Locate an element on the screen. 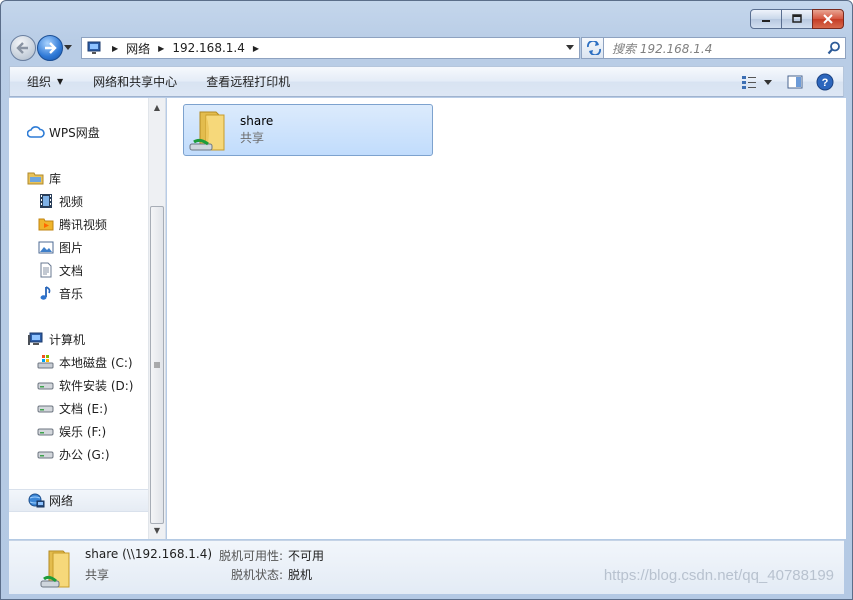  help-button: ? is located at coordinates (825, 82).